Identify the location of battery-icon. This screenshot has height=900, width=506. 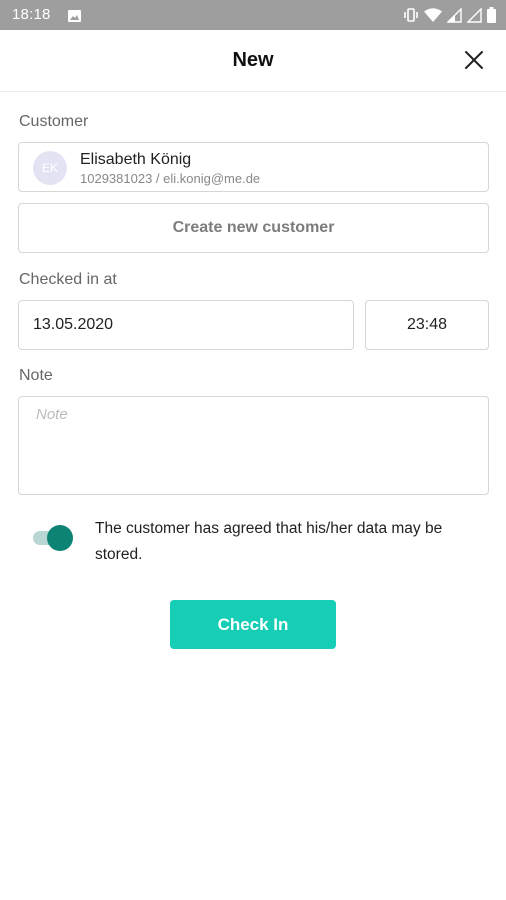
(491, 15).